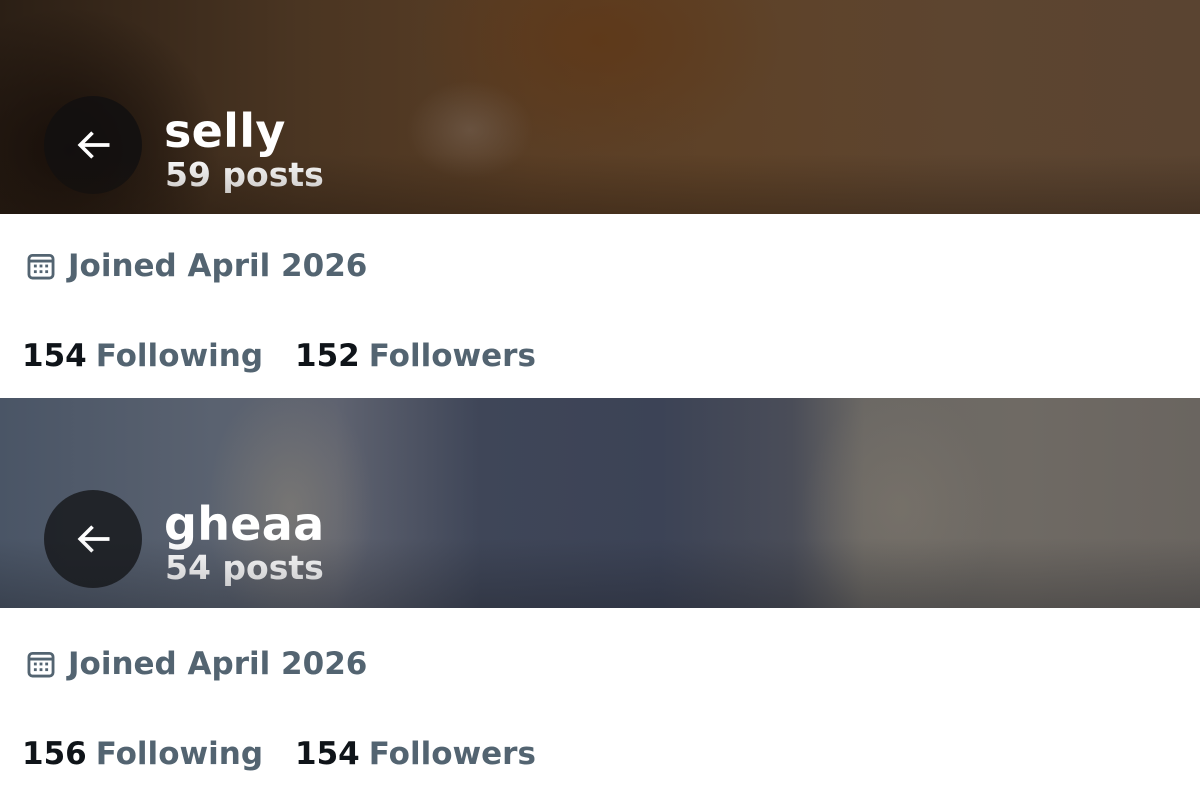 The image size is (1200, 800). I want to click on followers-count: 154, so click(327, 754).